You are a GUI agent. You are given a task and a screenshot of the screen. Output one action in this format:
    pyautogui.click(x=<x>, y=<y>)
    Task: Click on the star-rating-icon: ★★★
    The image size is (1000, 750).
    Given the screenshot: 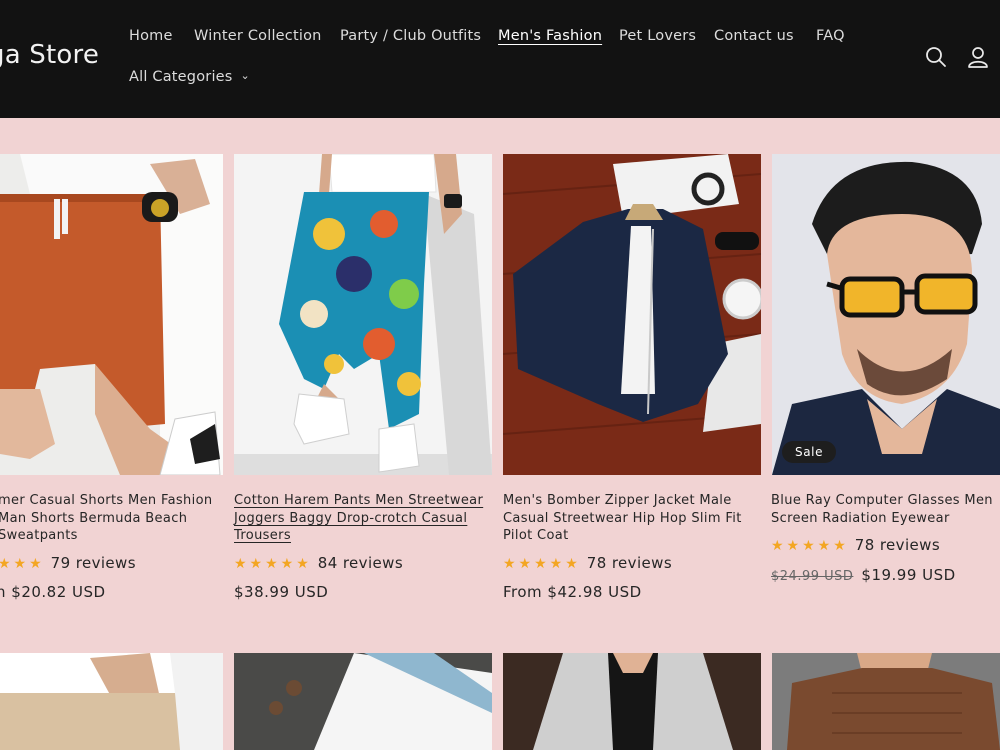 What is the action you would take?
    pyautogui.click(x=22, y=564)
    